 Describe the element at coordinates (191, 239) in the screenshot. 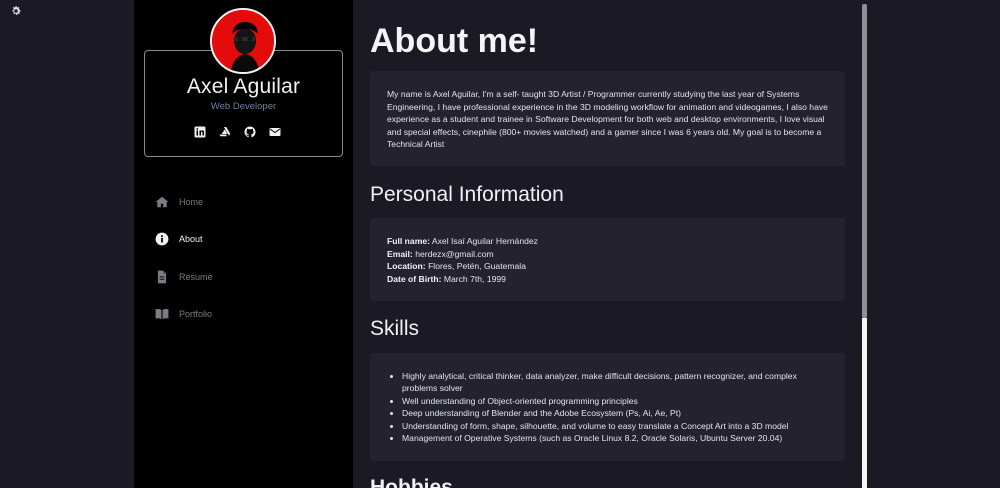

I see `sidebar-item-label: About` at that location.